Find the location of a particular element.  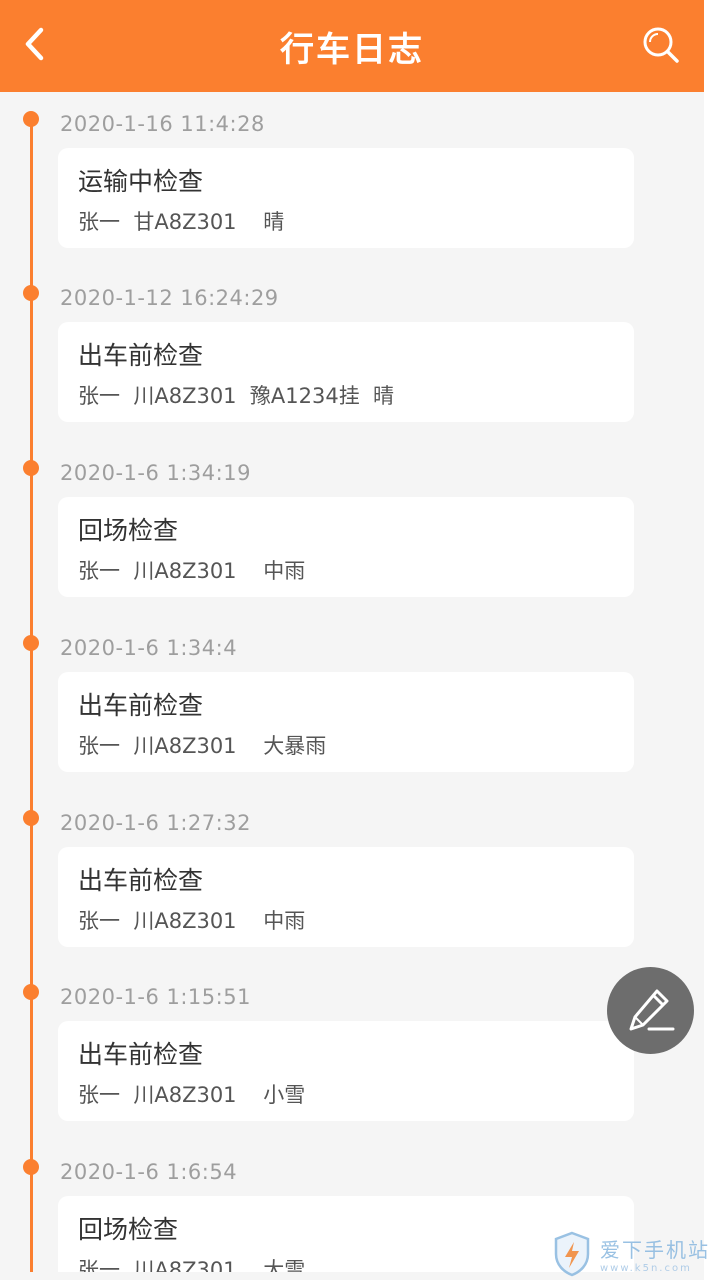

entry-timestamp: 2020-1-16 11:4:28 is located at coordinates (162, 124).